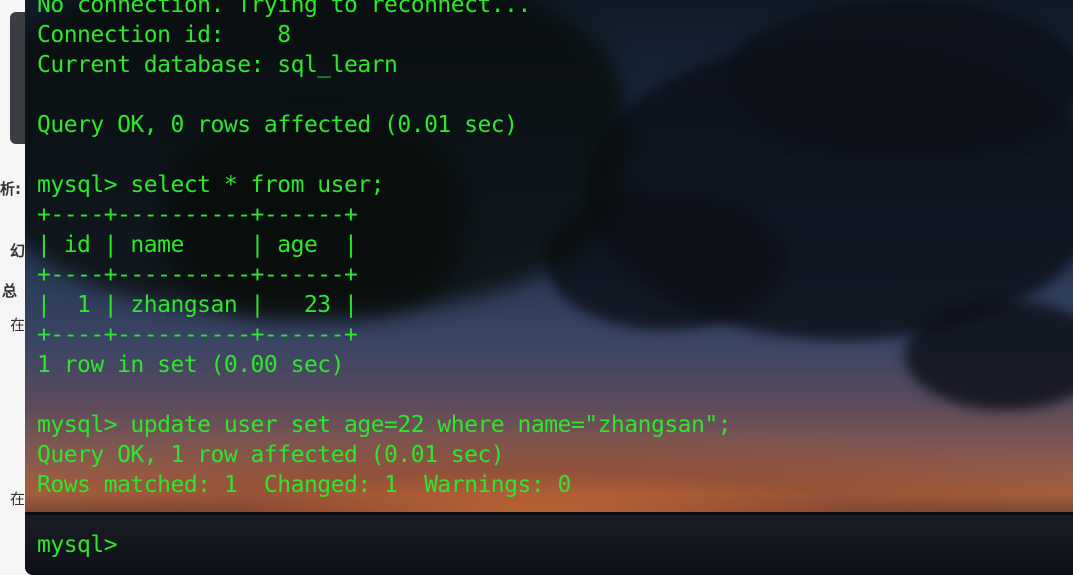  What do you see at coordinates (18, 499) in the screenshot?
I see `background-label-5: 在` at bounding box center [18, 499].